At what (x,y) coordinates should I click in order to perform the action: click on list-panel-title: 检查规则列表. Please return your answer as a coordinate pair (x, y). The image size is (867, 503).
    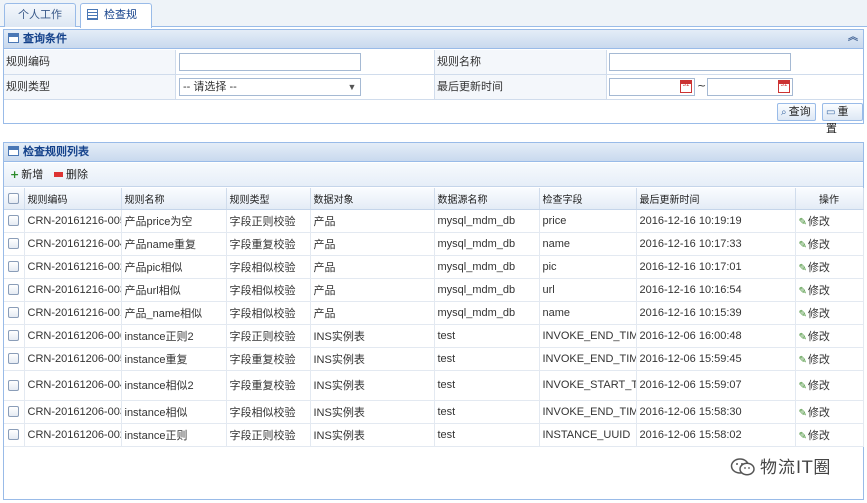
    Looking at the image, I should click on (56, 151).